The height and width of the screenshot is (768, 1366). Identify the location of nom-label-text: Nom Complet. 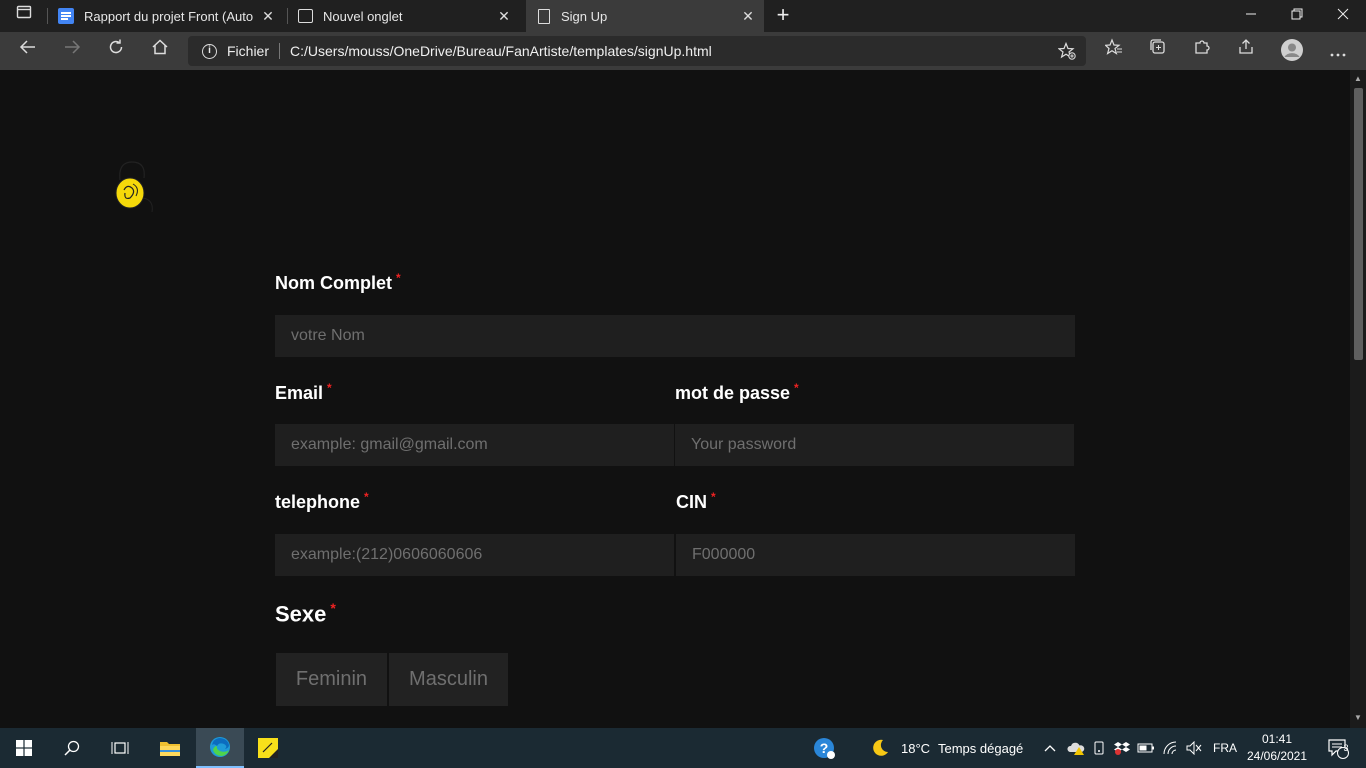
(333, 283).